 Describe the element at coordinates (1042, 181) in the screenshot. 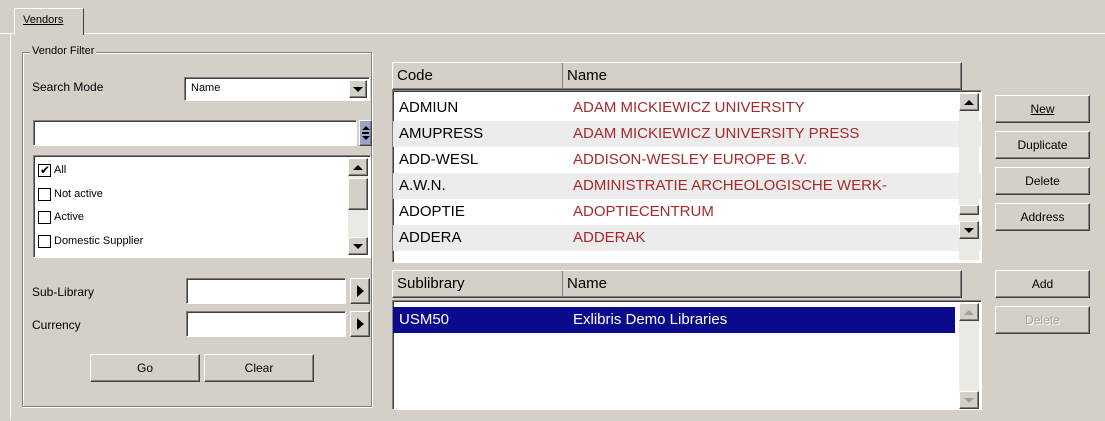

I see `delete-vendor-button: Delete` at that location.